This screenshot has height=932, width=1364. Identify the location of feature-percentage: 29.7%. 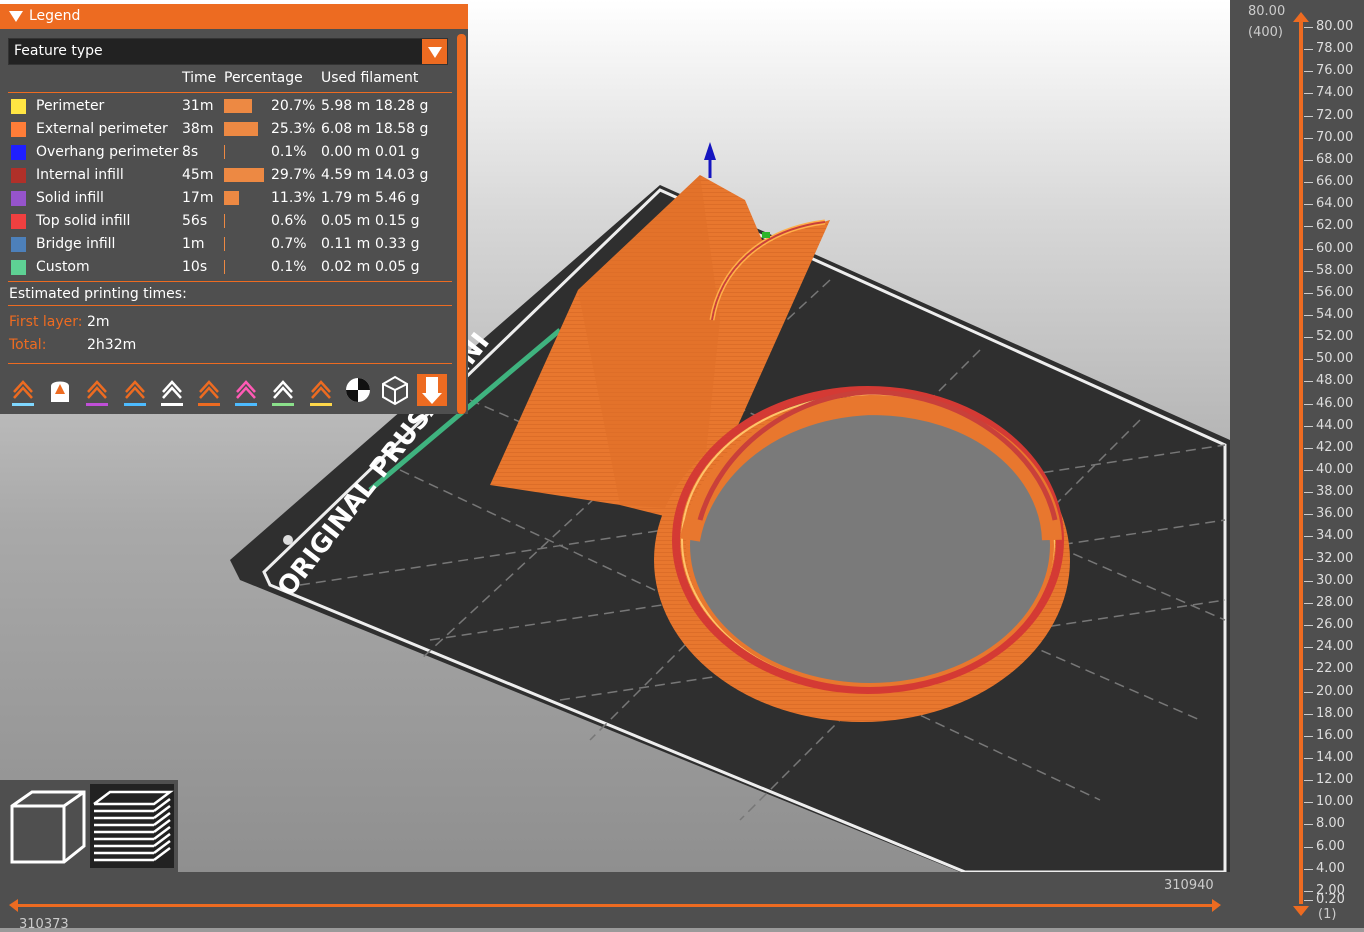
(293, 175).